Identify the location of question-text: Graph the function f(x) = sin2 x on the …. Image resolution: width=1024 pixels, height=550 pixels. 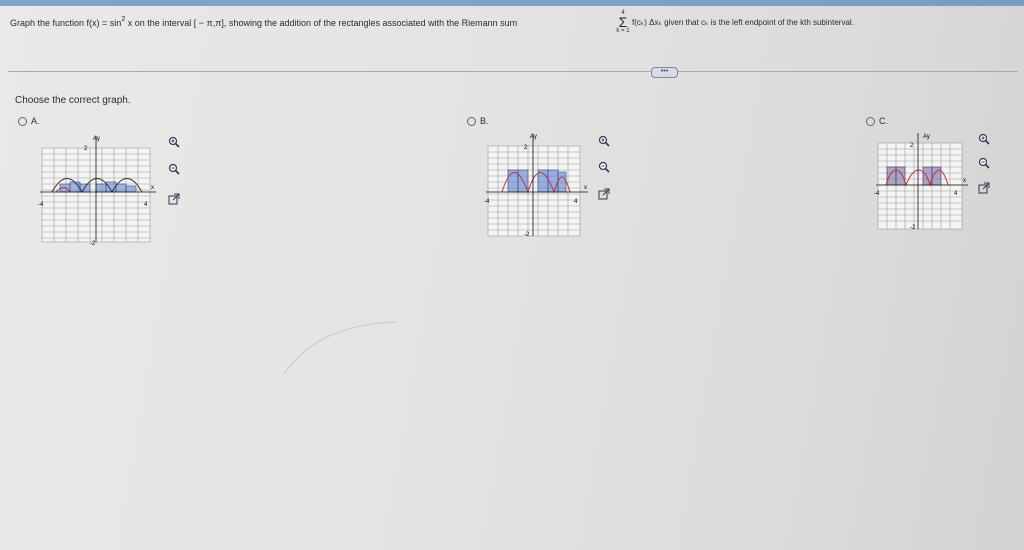
(432, 22).